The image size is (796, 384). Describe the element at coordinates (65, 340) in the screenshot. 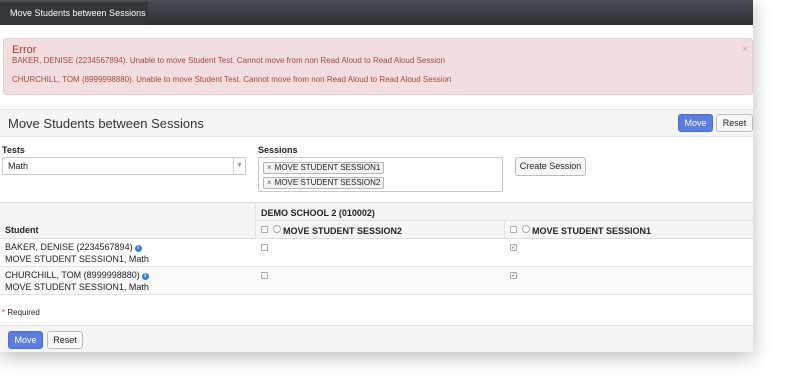

I see `reset-button-bottom: Reset` at that location.